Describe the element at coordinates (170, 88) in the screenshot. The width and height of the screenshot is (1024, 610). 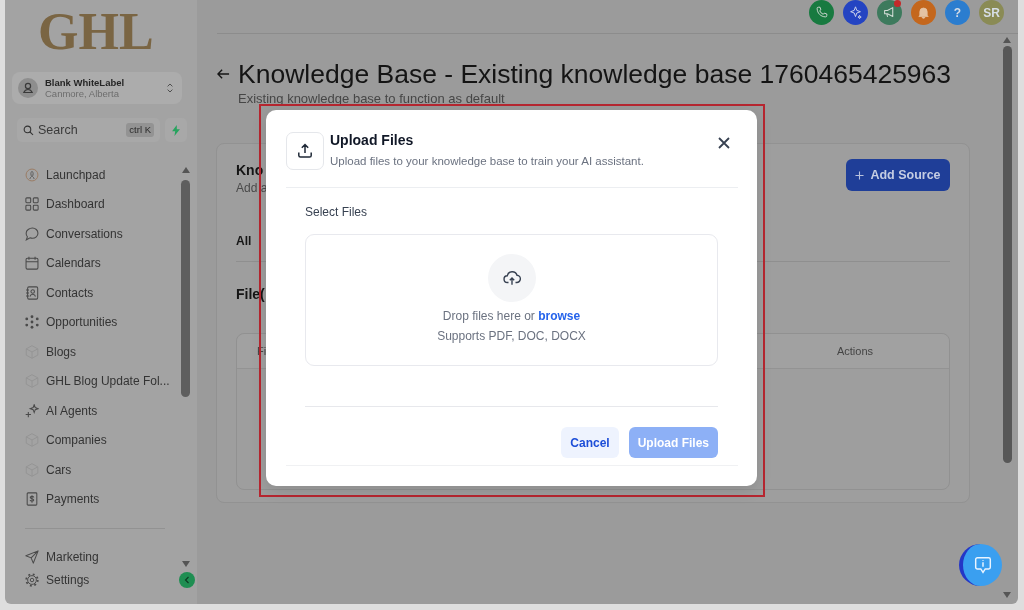
I see `chevron-up-down-icon` at that location.